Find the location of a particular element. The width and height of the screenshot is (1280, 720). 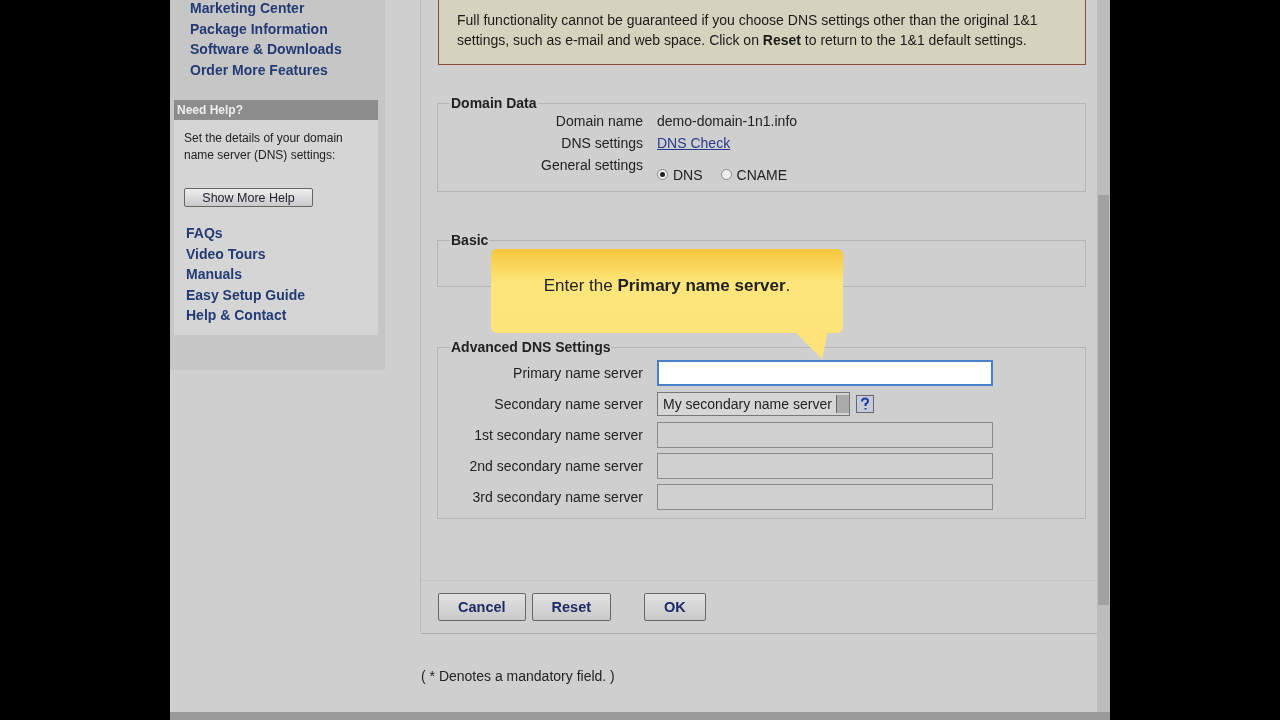

select-field: My secondary name server is located at coordinates (753, 403).